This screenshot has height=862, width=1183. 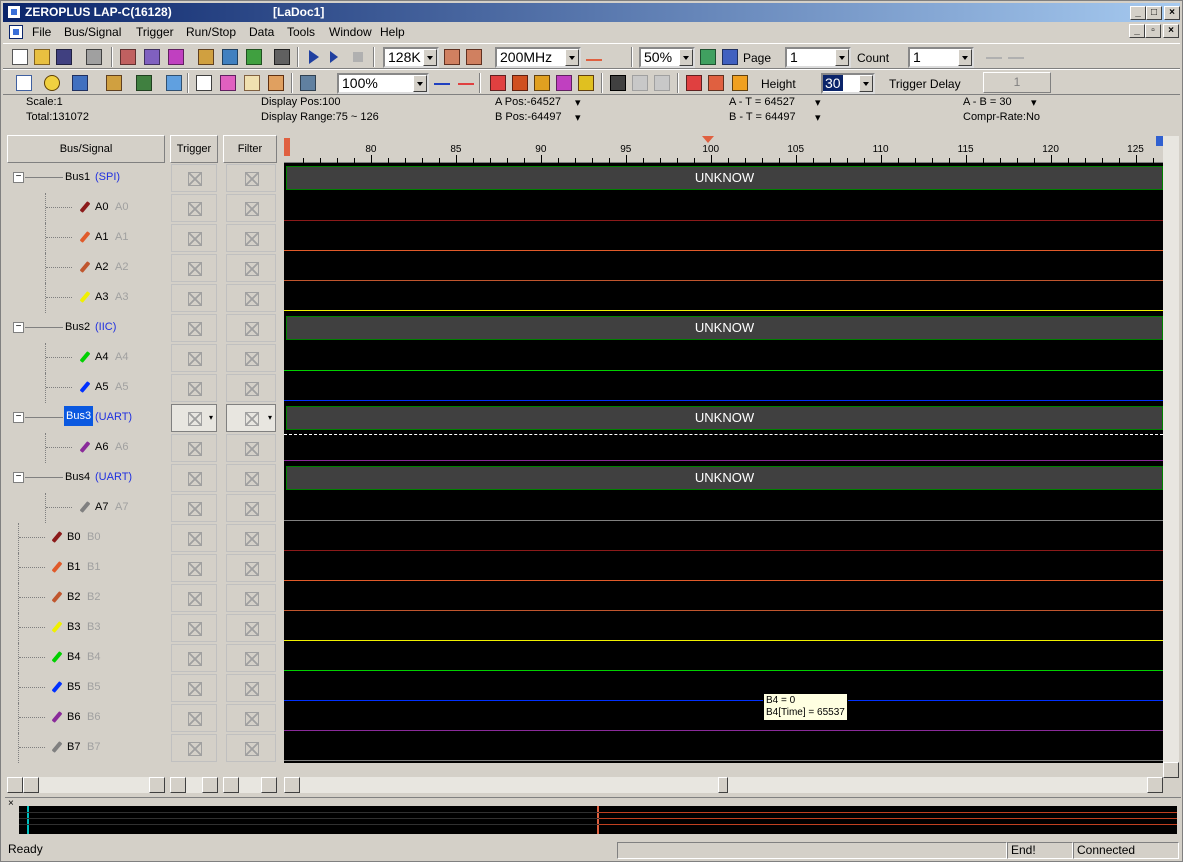 I want to click on trigger-cell: ▾, so click(x=194, y=418).